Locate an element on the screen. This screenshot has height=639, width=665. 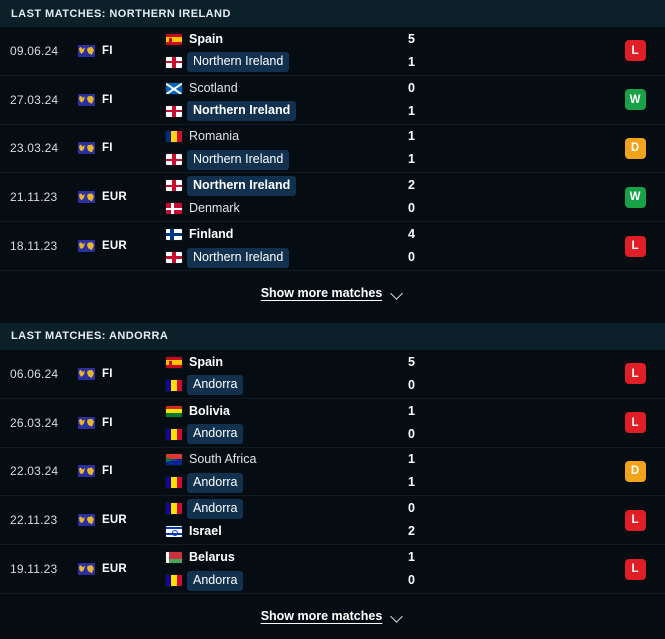
teams-cell: Northern Ireland Denmark is located at coordinates (285, 196).